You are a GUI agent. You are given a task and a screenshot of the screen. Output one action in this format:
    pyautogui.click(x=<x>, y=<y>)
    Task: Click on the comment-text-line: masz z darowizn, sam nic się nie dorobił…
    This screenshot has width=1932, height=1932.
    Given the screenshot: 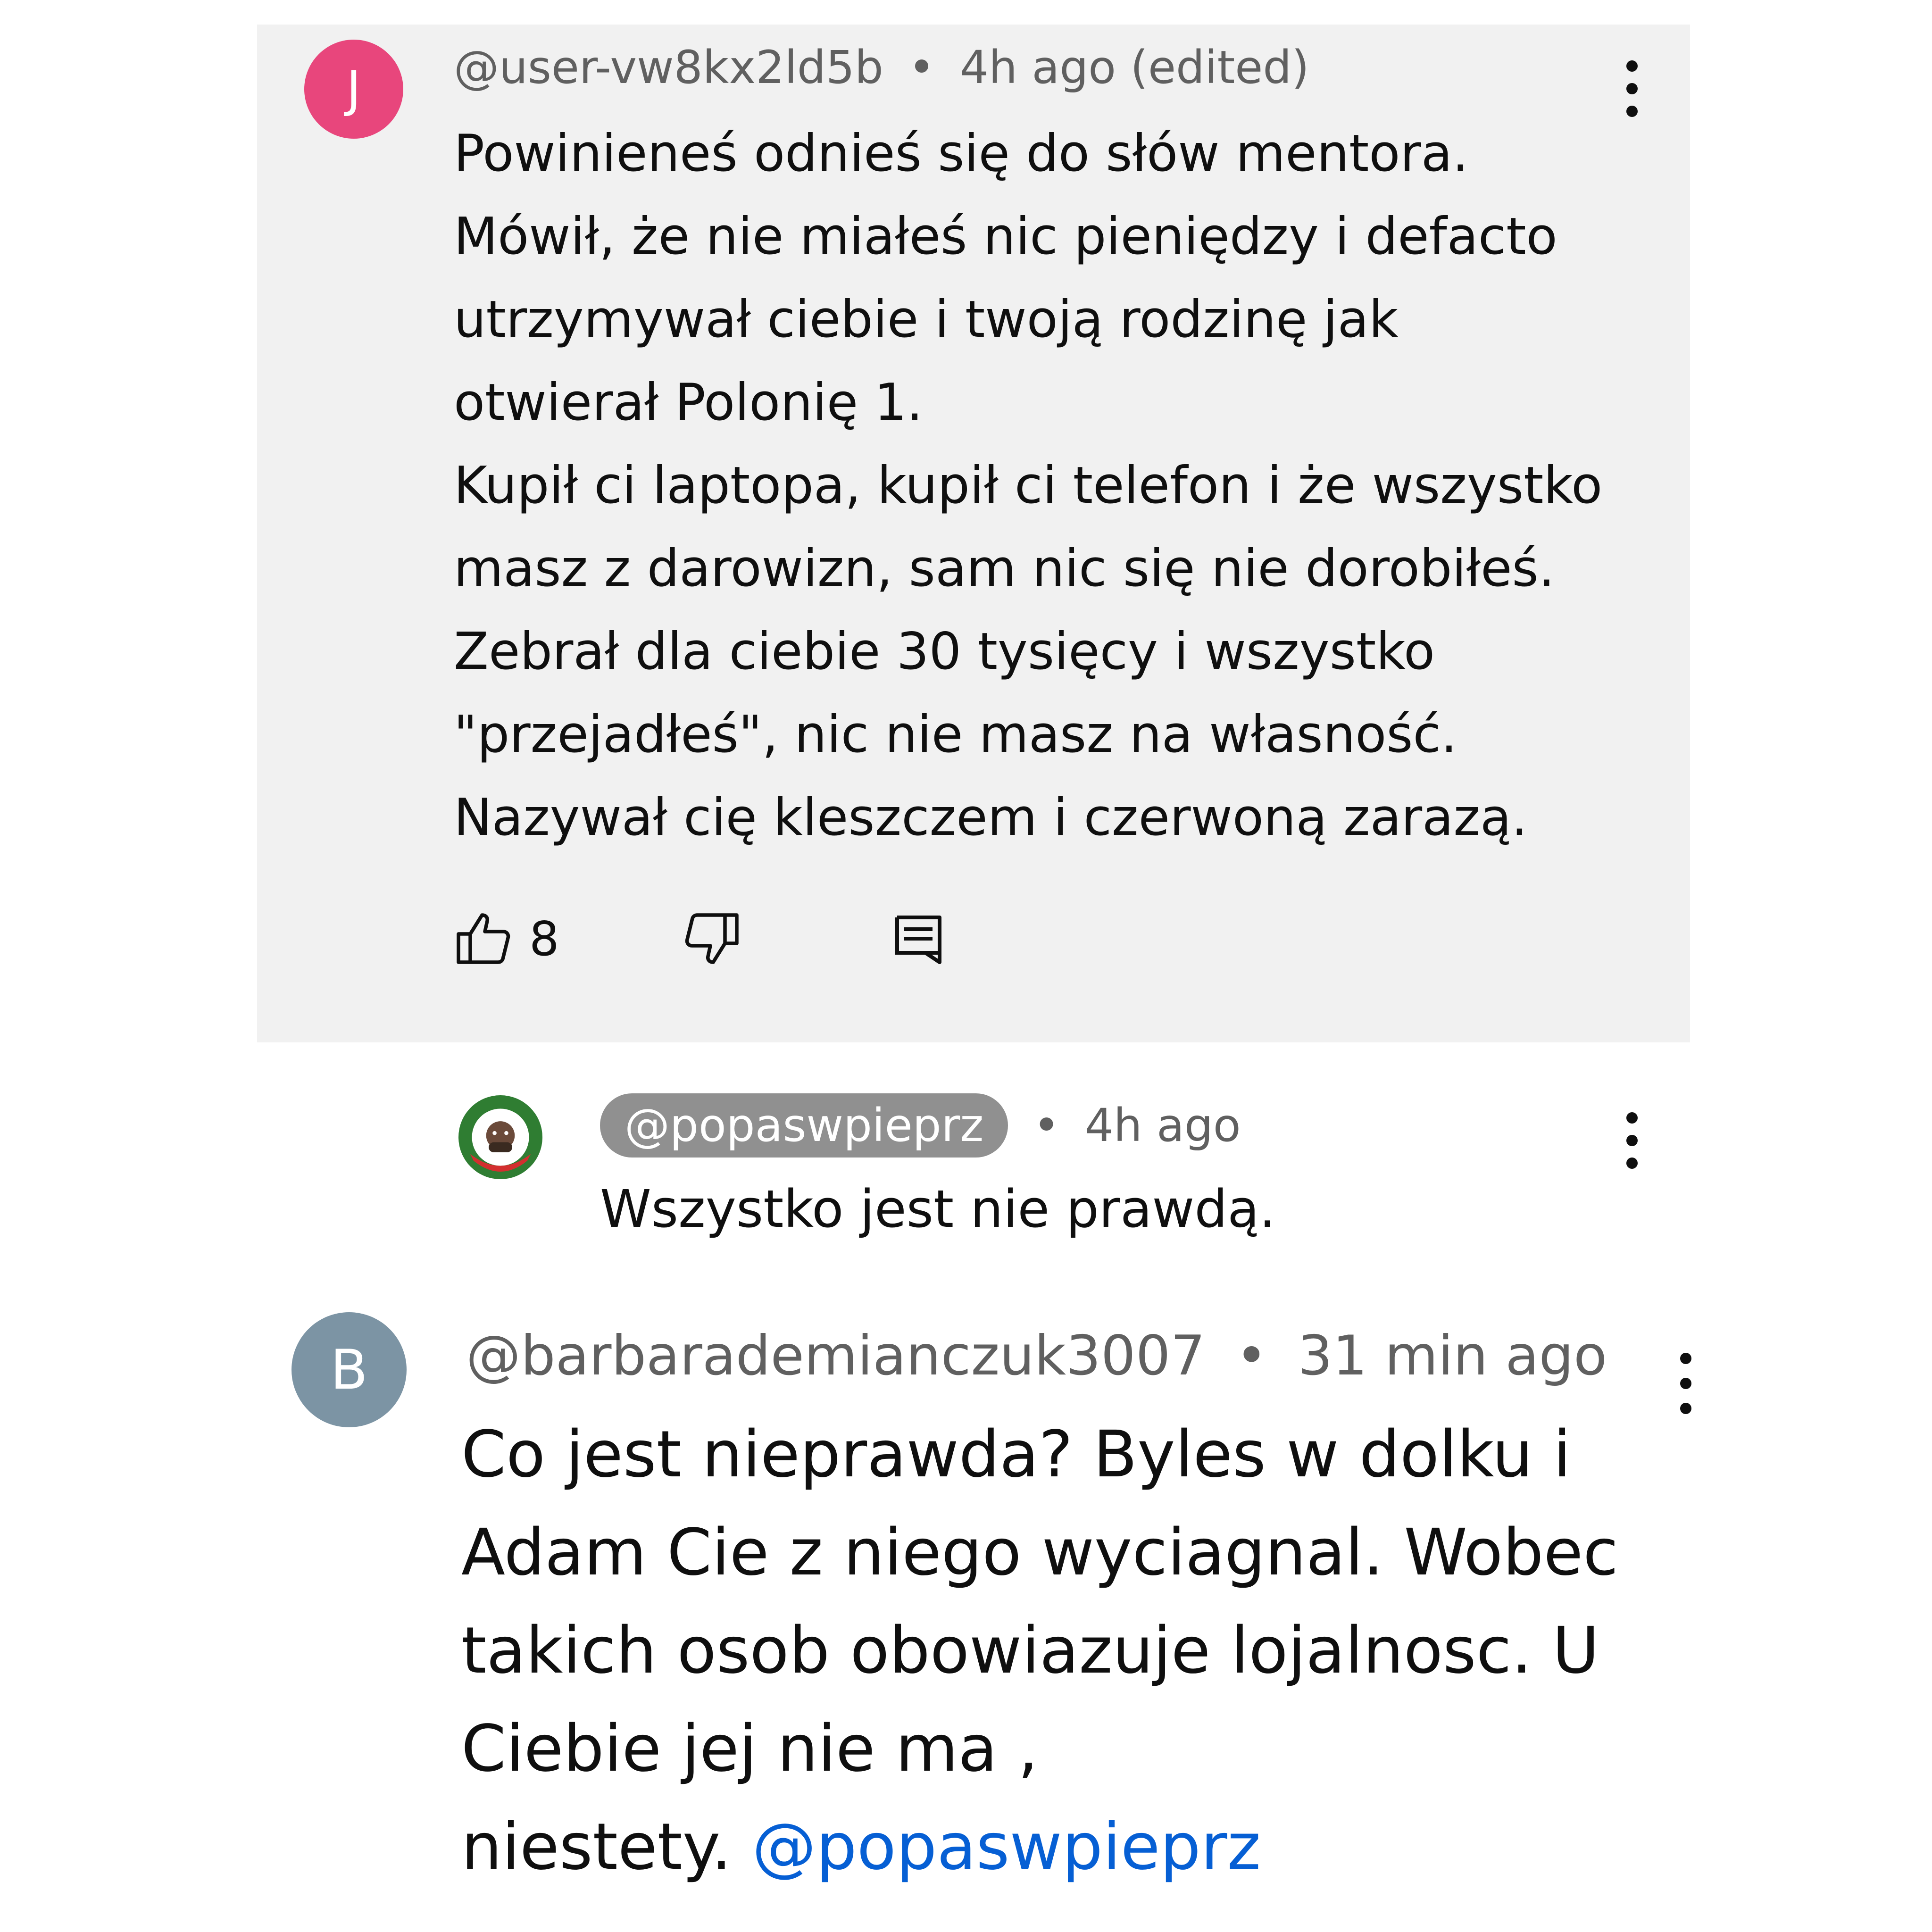 What is the action you would take?
    pyautogui.click(x=1005, y=568)
    